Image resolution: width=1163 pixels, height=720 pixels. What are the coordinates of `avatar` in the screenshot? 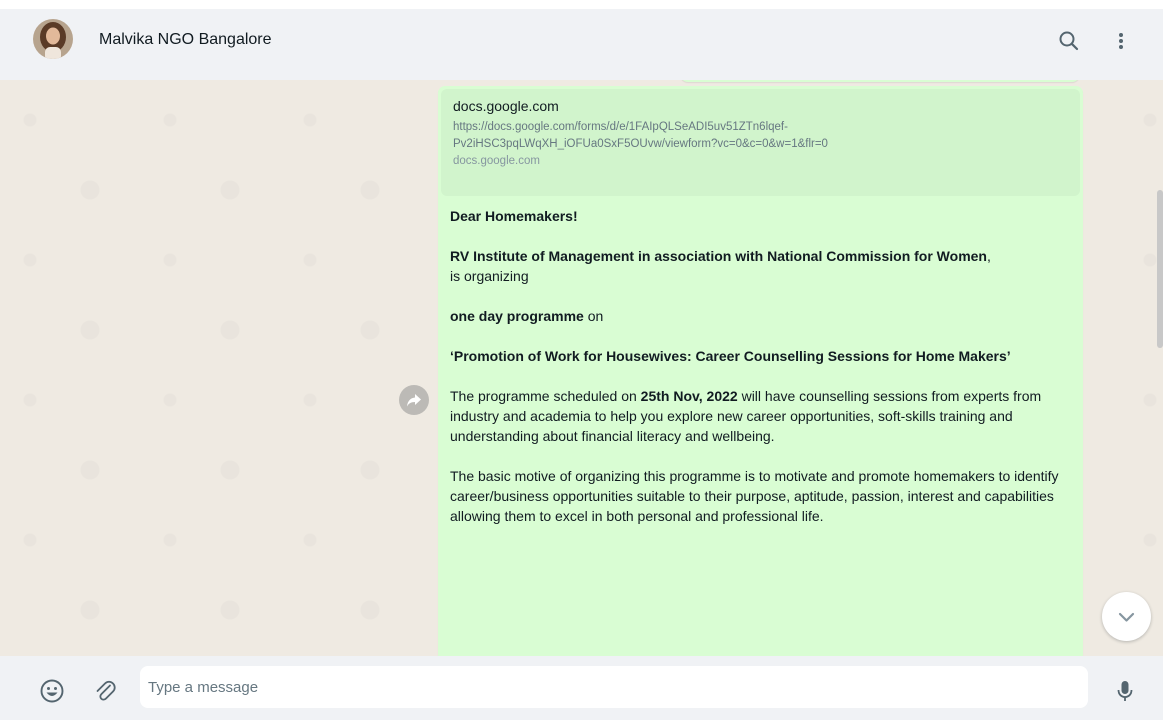 It's located at (53, 39).